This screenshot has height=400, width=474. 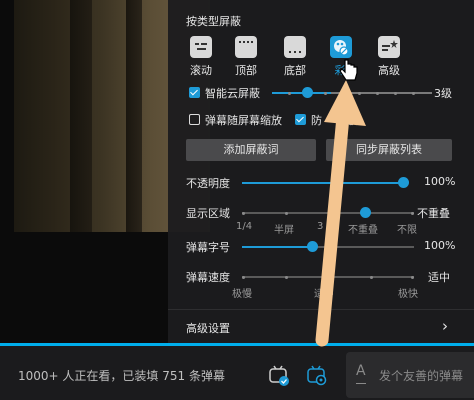 What do you see at coordinates (361, 383) in the screenshot?
I see `text-style-underline` at bounding box center [361, 383].